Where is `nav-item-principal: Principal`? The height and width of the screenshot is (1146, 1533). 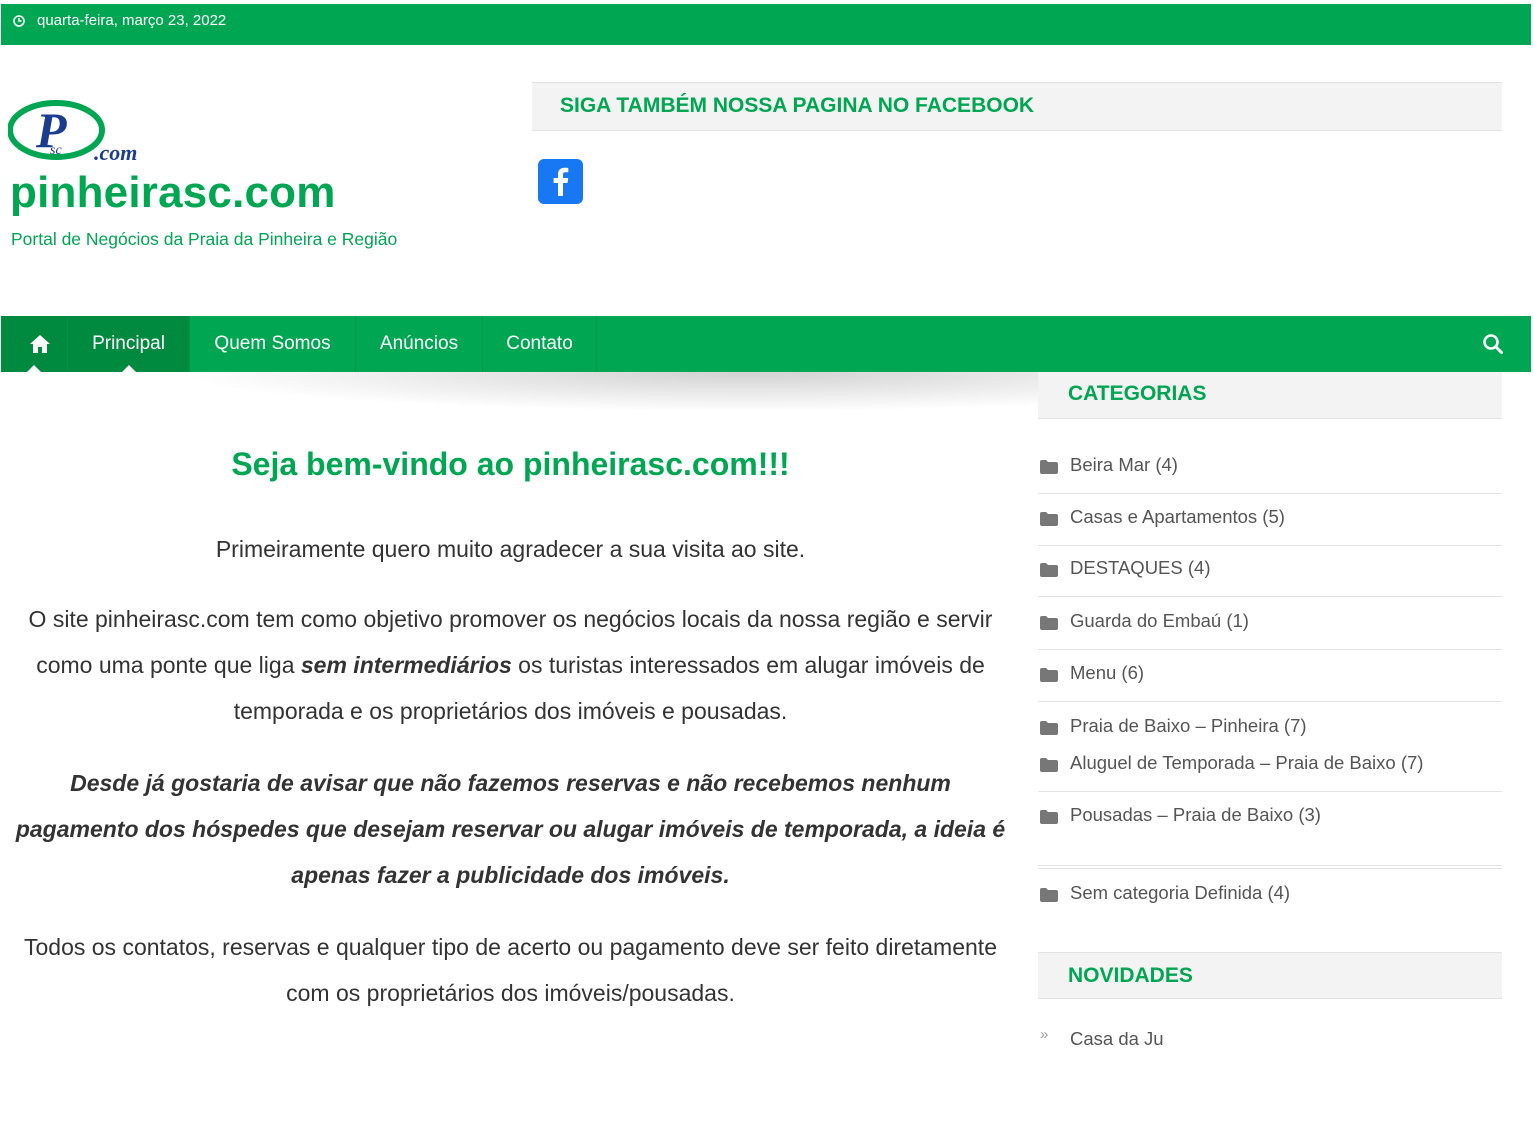
nav-item-principal: Principal is located at coordinates (129, 344).